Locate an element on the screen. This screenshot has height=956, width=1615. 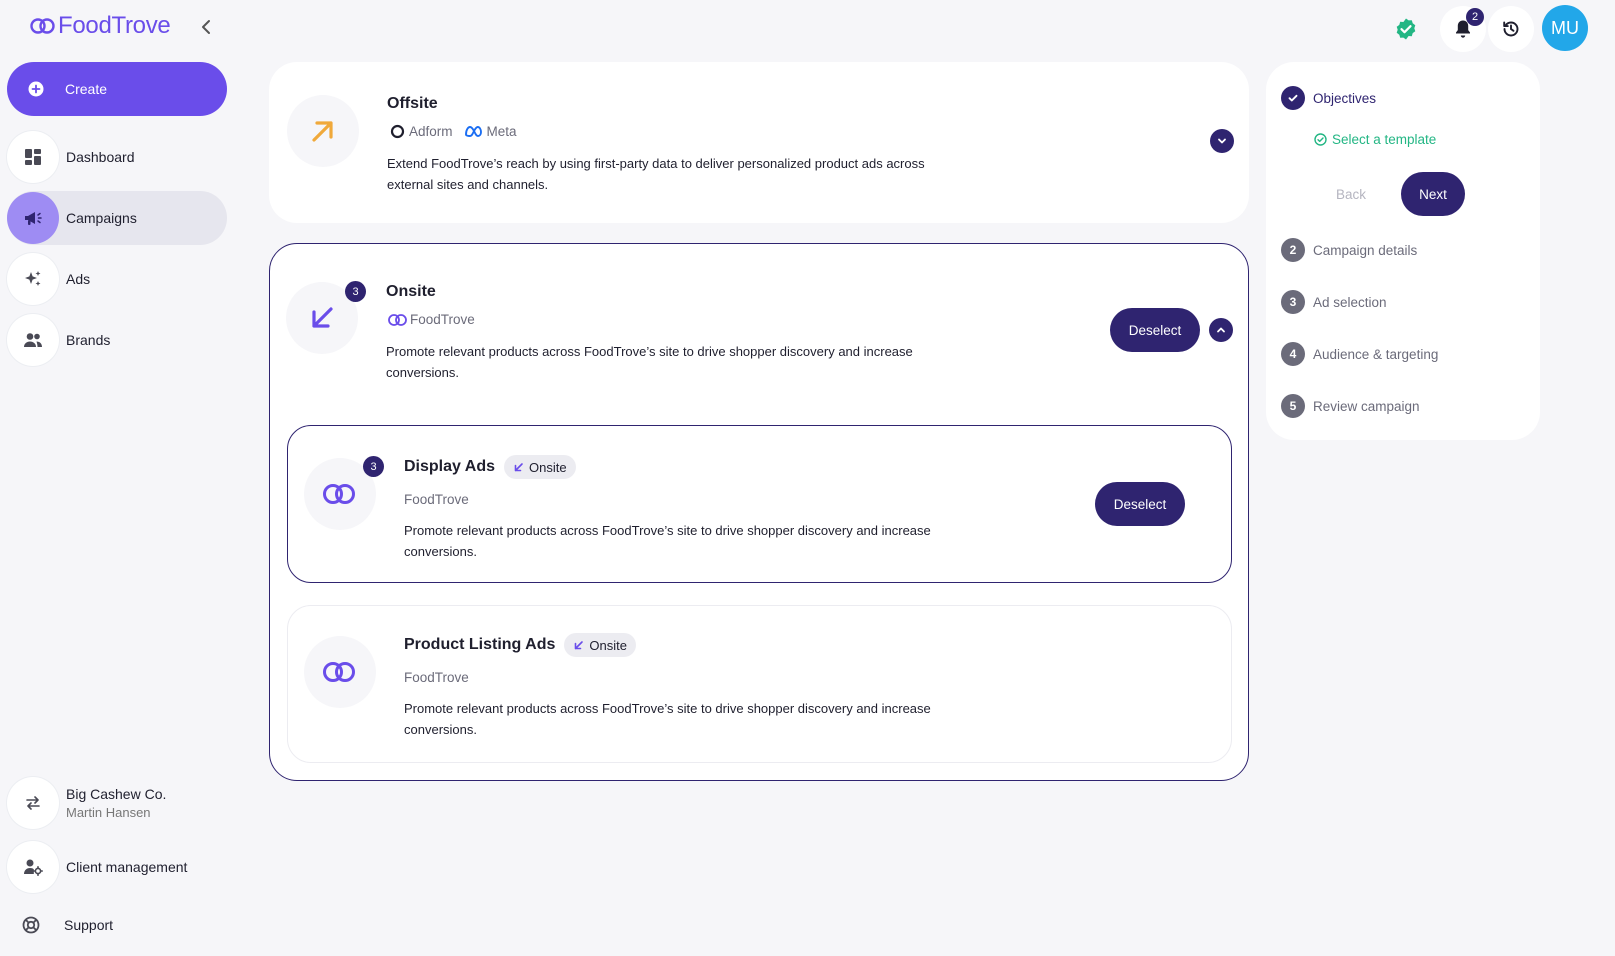
step-label: Campaign details is located at coordinates (1365, 250).